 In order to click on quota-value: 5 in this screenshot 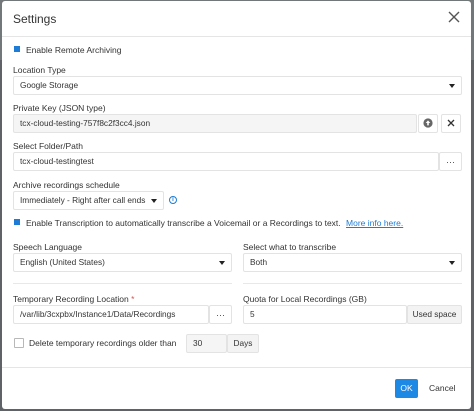, I will do `click(252, 314)`.